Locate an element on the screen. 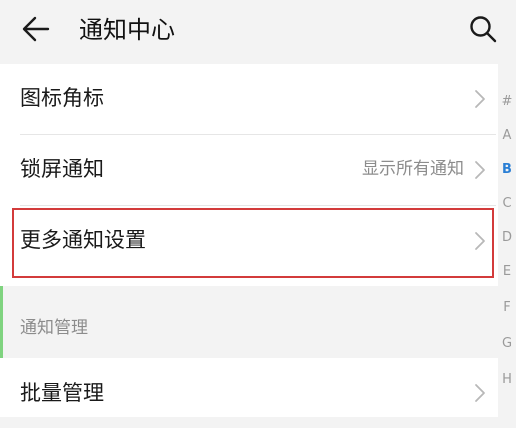 Image resolution: width=516 pixels, height=428 pixels. section-header: 通知管理 is located at coordinates (54, 328).